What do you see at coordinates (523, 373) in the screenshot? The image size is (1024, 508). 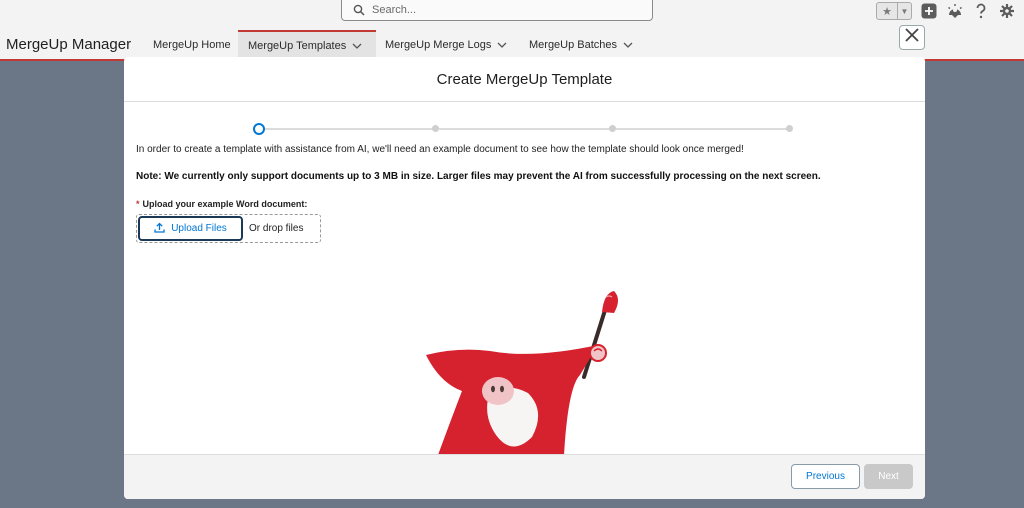 I see `mascot-illustration` at bounding box center [523, 373].